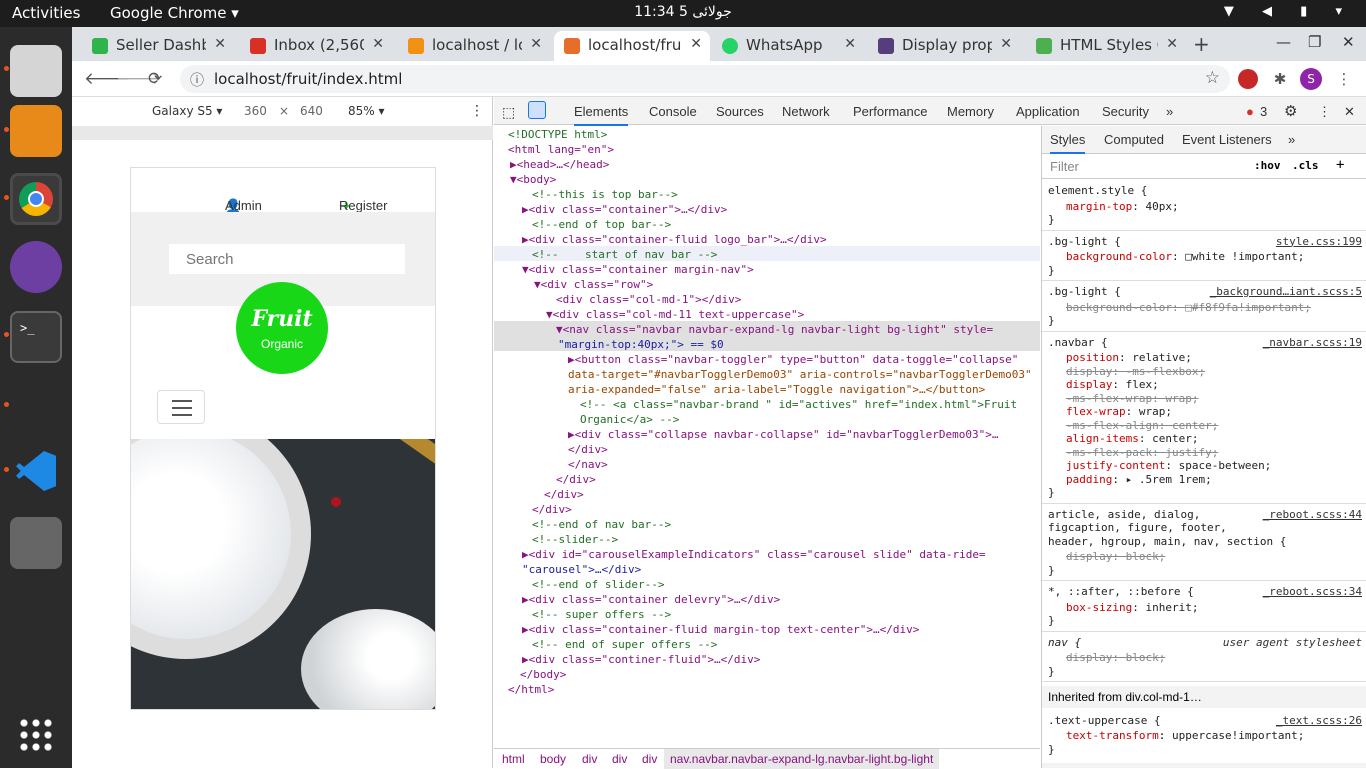 The image size is (1366, 769). I want to click on css-property: padding: ▸ .5rem 1rem;, so click(1216, 480).